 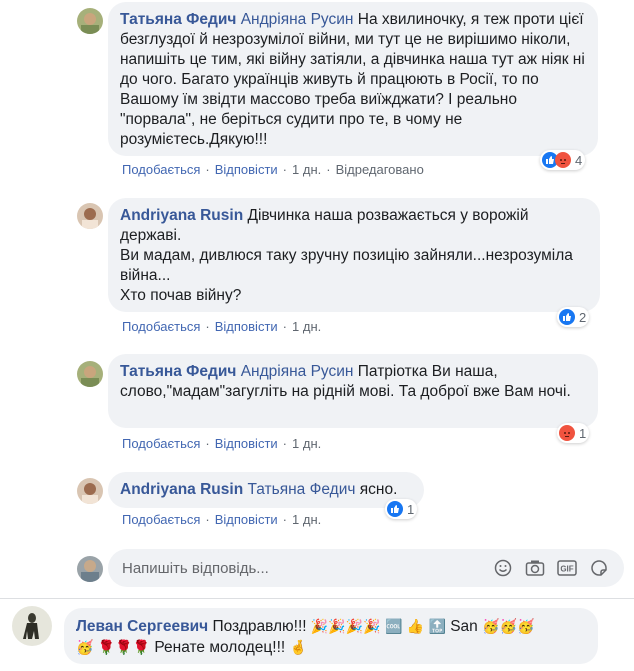 What do you see at coordinates (298, 647) in the screenshot?
I see `crossed-fingers-icon: 🤞` at bounding box center [298, 647].